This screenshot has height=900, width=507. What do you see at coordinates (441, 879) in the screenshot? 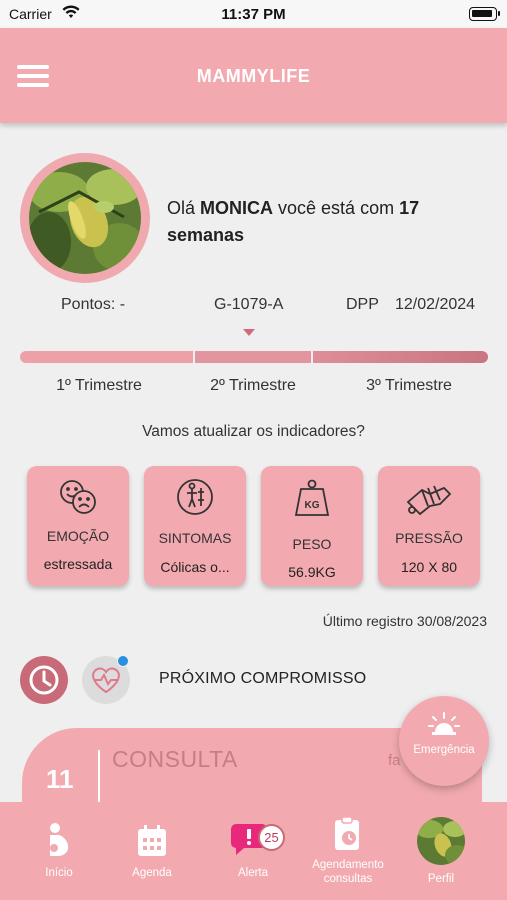
I see `nav-perfil-label: Perfil` at bounding box center [441, 879].